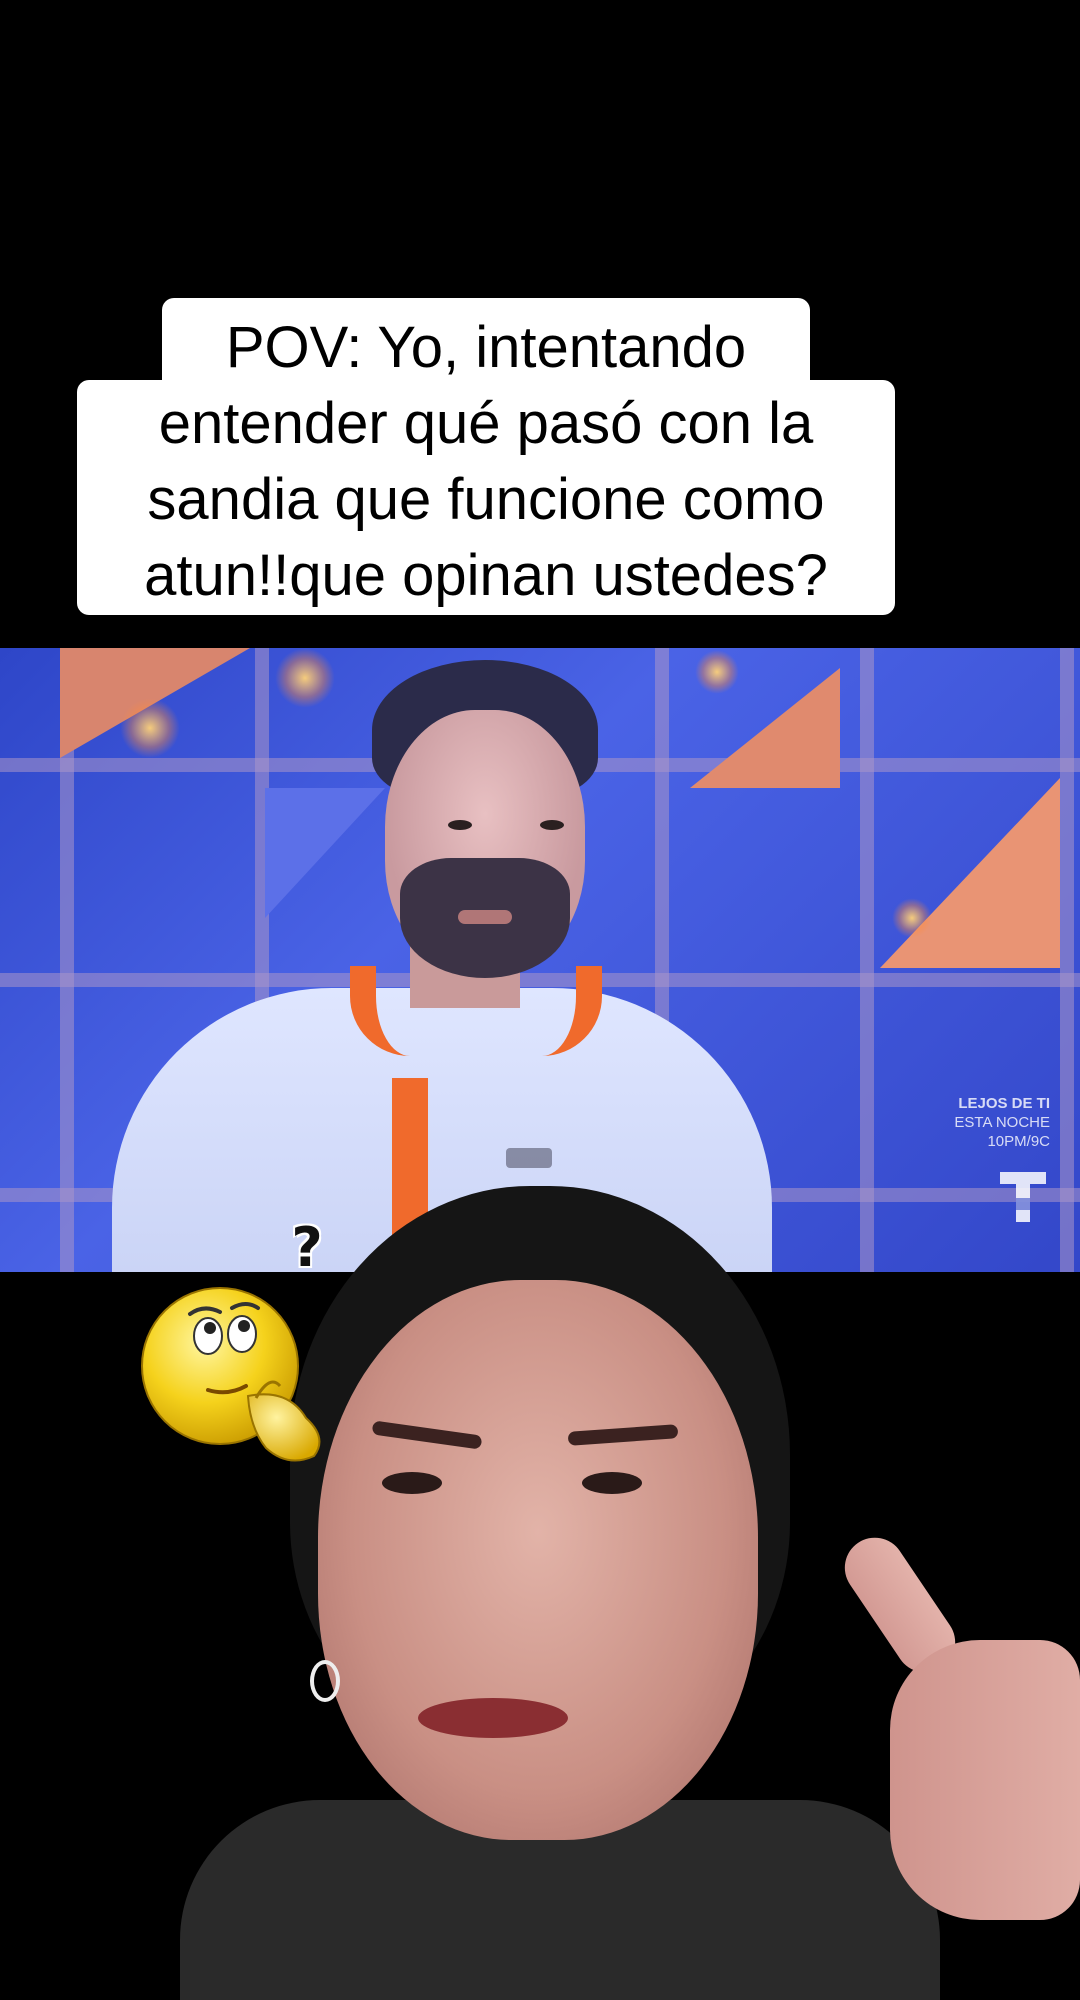 Image resolution: width=1080 pixels, height=2000 pixels. I want to click on creator-face, so click(538, 1560).